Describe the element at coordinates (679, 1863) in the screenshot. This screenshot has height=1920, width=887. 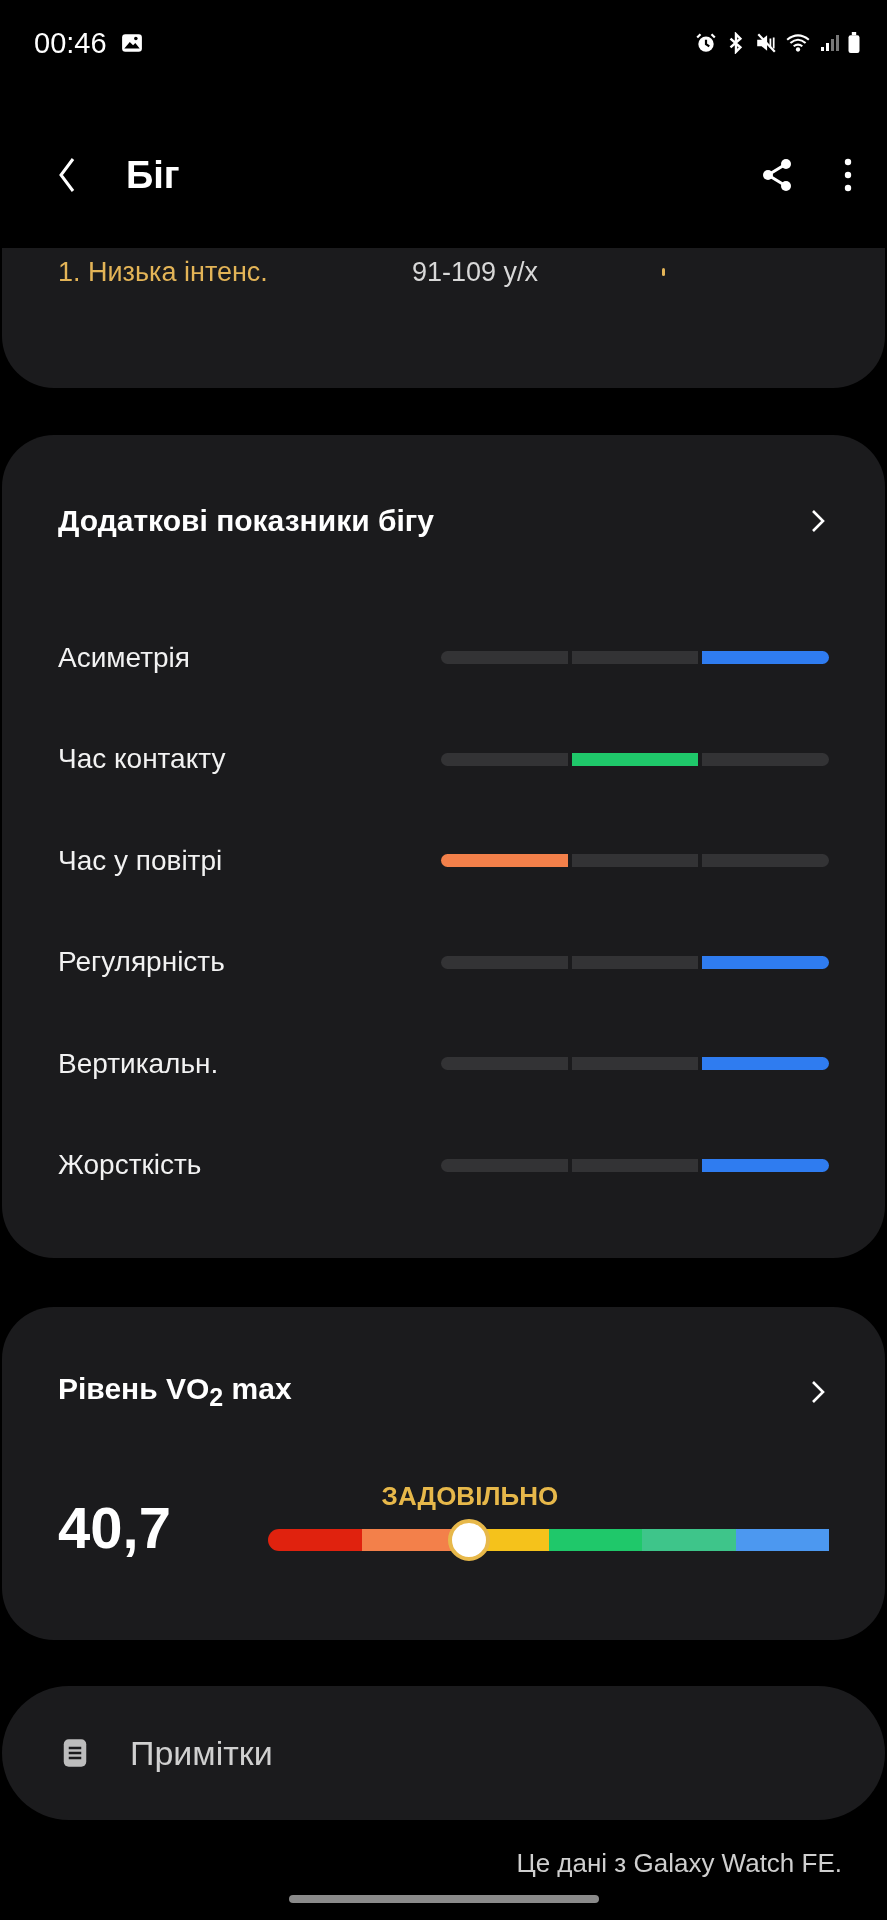
I see `source-note: Це дані з Galaxy Watch FE.` at that location.